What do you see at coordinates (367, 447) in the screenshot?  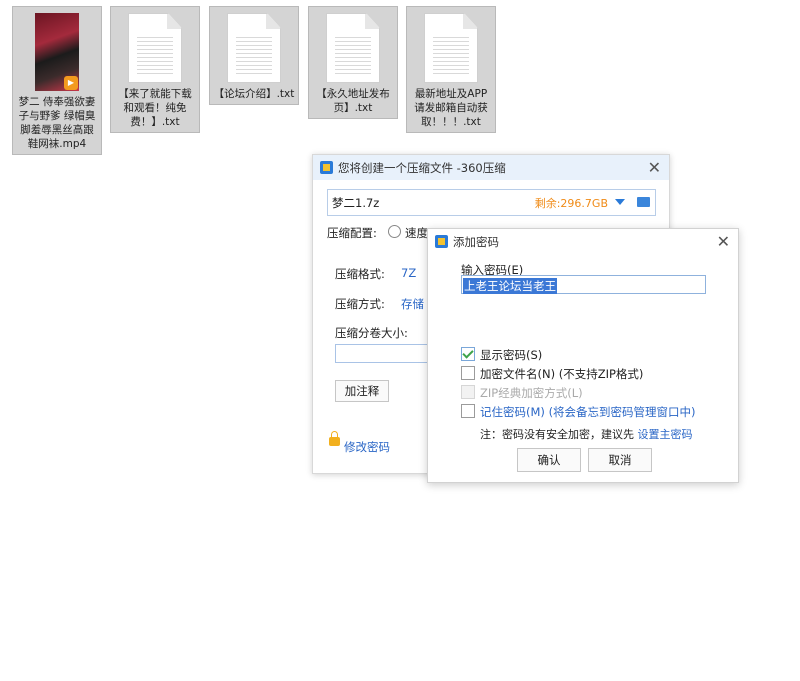 I see `change-password-link: 修改密码` at bounding box center [367, 447].